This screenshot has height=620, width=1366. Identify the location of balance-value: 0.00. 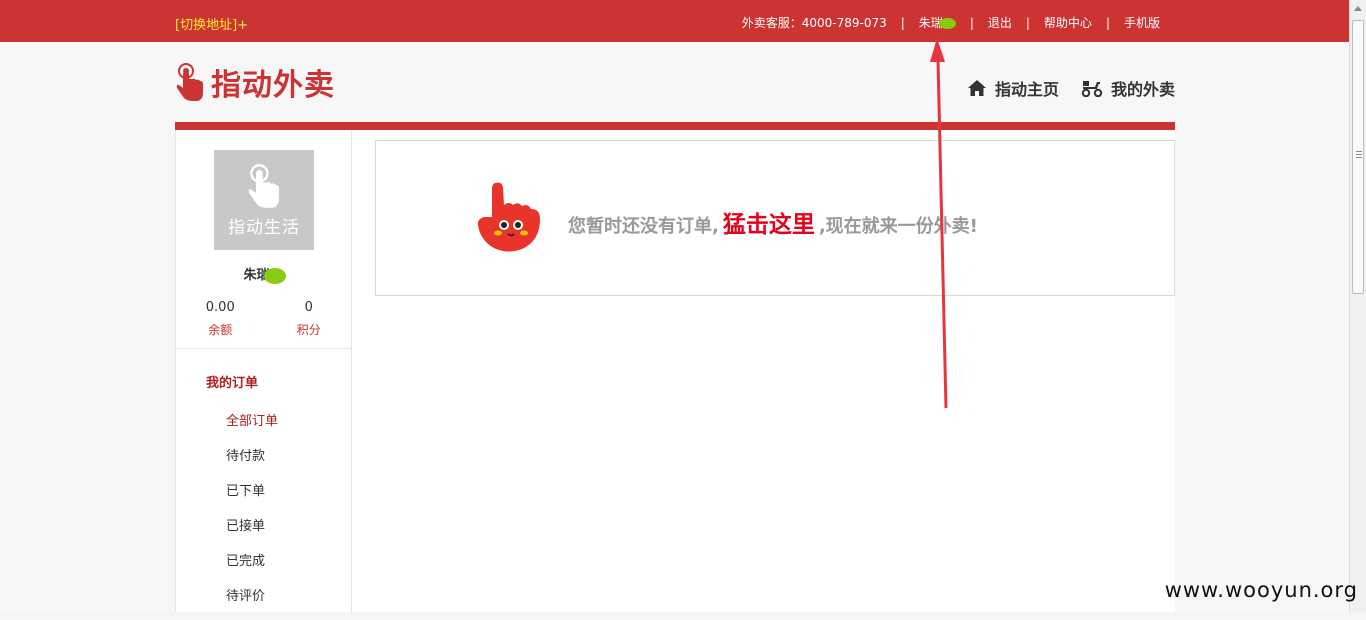
(220, 307).